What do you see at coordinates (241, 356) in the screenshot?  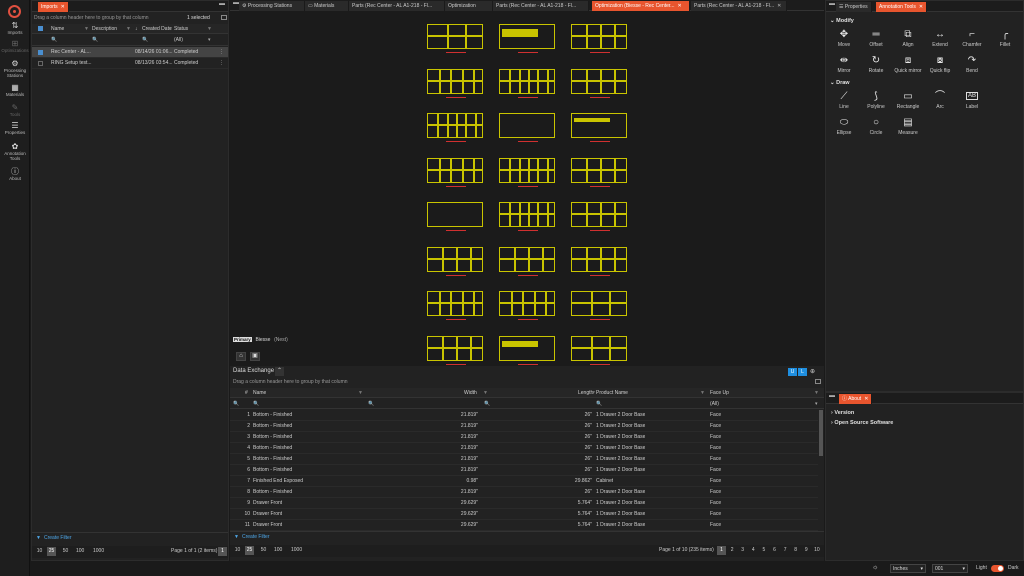 I see `home-icon: ⌂` at bounding box center [241, 356].